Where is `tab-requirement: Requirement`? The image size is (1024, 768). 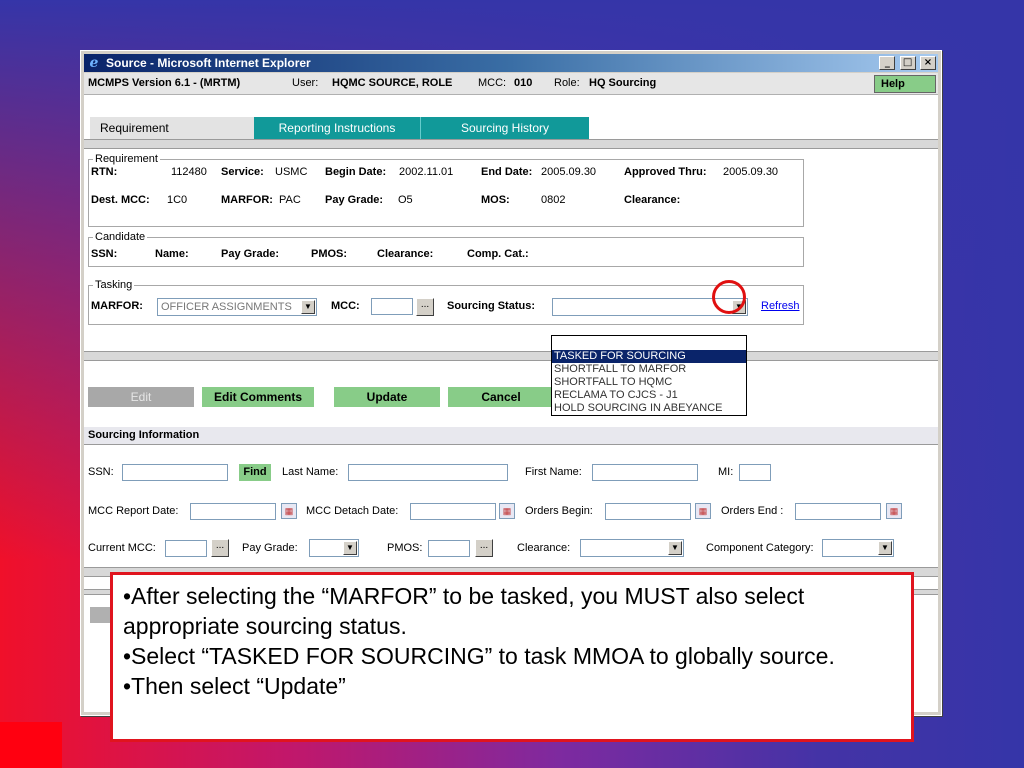
tab-requirement: Requirement is located at coordinates (172, 128).